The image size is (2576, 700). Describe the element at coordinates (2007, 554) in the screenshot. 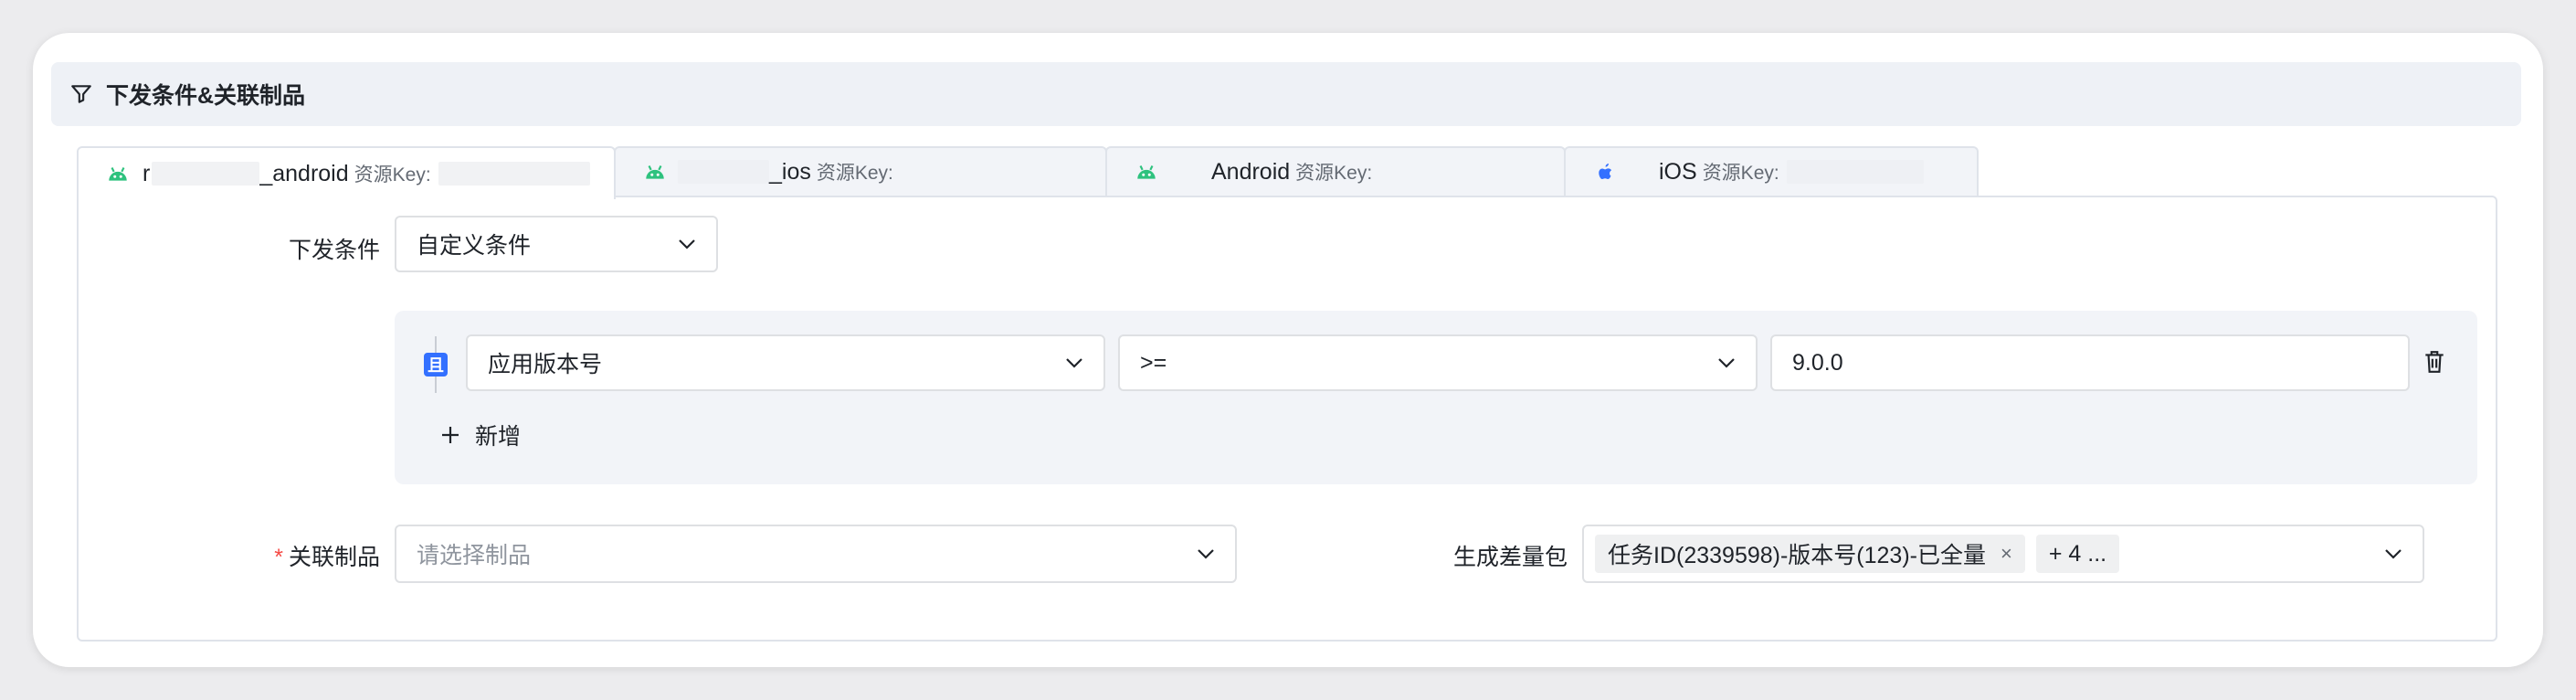

I see `tag-close-icon: ×` at that location.